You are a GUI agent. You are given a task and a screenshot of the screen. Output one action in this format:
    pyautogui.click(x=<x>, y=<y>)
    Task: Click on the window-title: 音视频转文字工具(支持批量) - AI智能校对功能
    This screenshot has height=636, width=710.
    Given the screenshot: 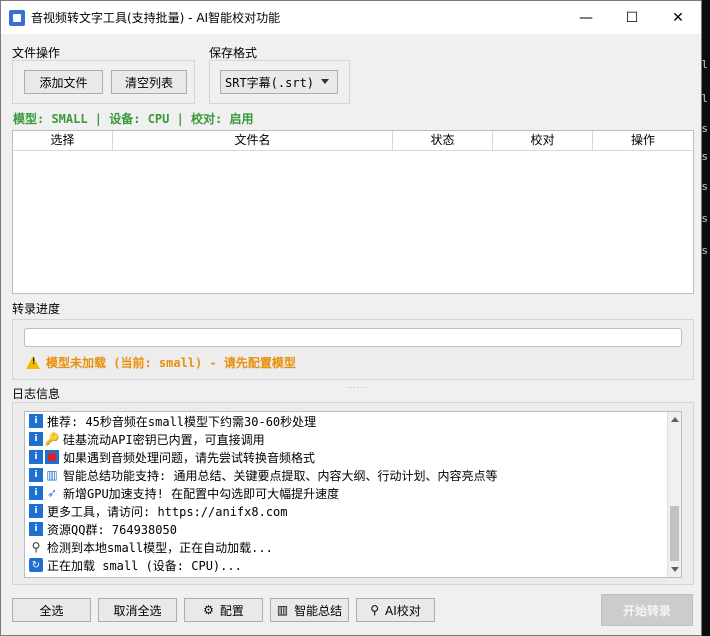 What is the action you would take?
    pyautogui.click(x=156, y=18)
    